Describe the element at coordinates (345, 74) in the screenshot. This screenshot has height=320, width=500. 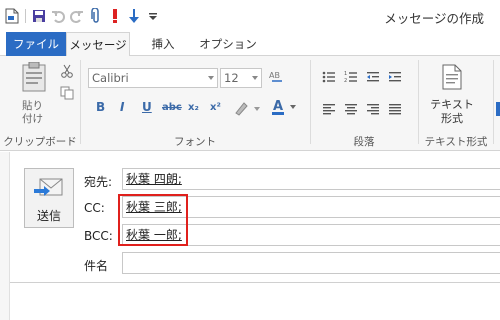
I see `svg-text: 1` at that location.